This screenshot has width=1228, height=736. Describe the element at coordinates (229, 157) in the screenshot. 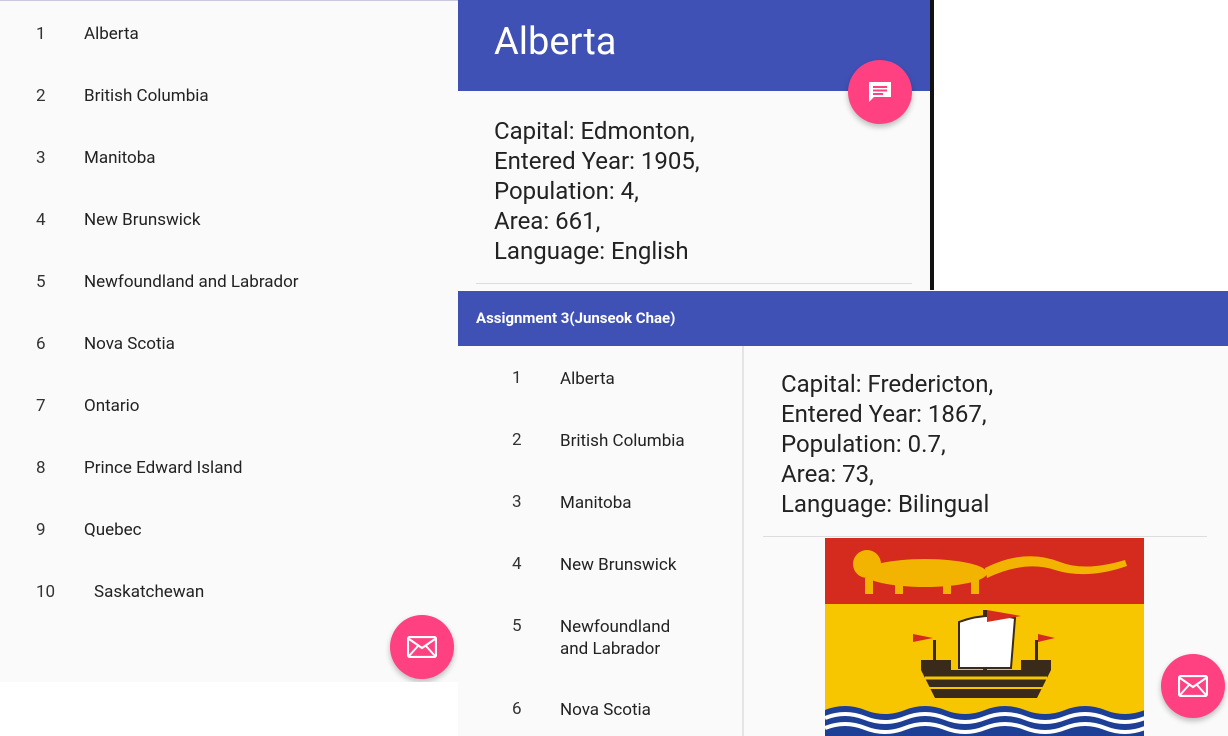

I see `list-item: 3 Manitoba` at that location.